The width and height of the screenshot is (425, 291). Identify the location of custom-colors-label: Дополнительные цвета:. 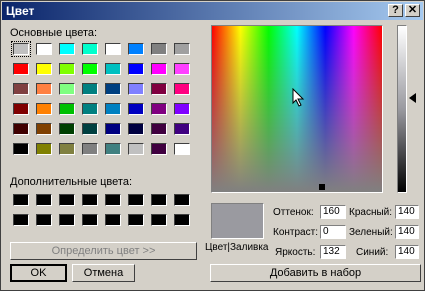
(71, 182).